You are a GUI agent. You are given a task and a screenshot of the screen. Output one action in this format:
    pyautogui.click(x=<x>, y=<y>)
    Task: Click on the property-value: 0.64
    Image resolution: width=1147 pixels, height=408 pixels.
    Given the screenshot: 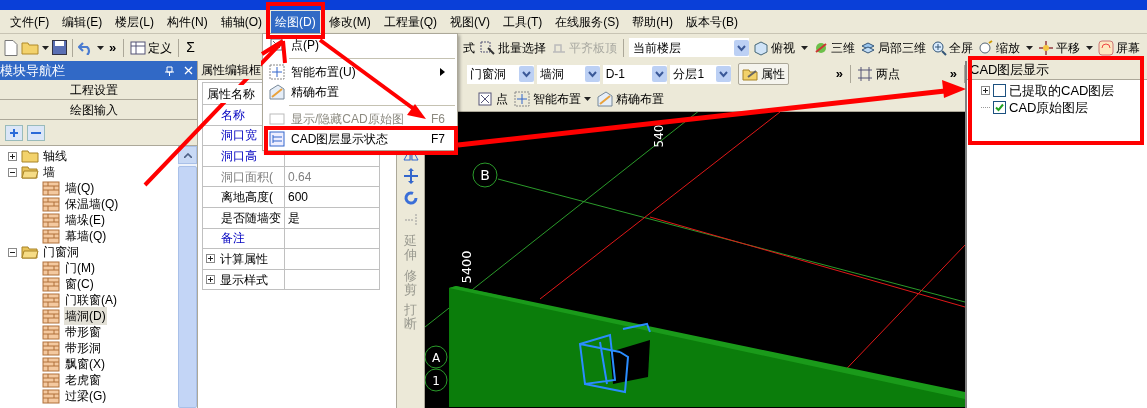 What is the action you would take?
    pyautogui.click(x=300, y=176)
    